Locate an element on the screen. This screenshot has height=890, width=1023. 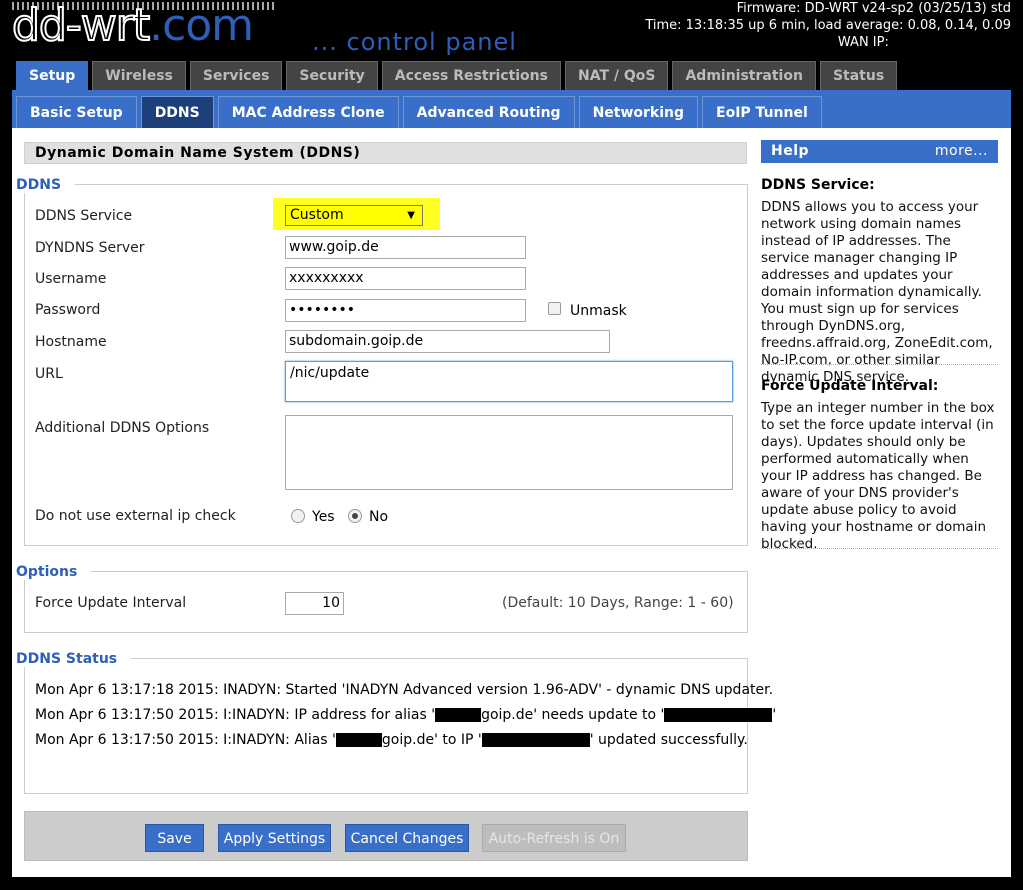
subtab-eoip-tunnel: EoIP Tunnel is located at coordinates (762, 112).